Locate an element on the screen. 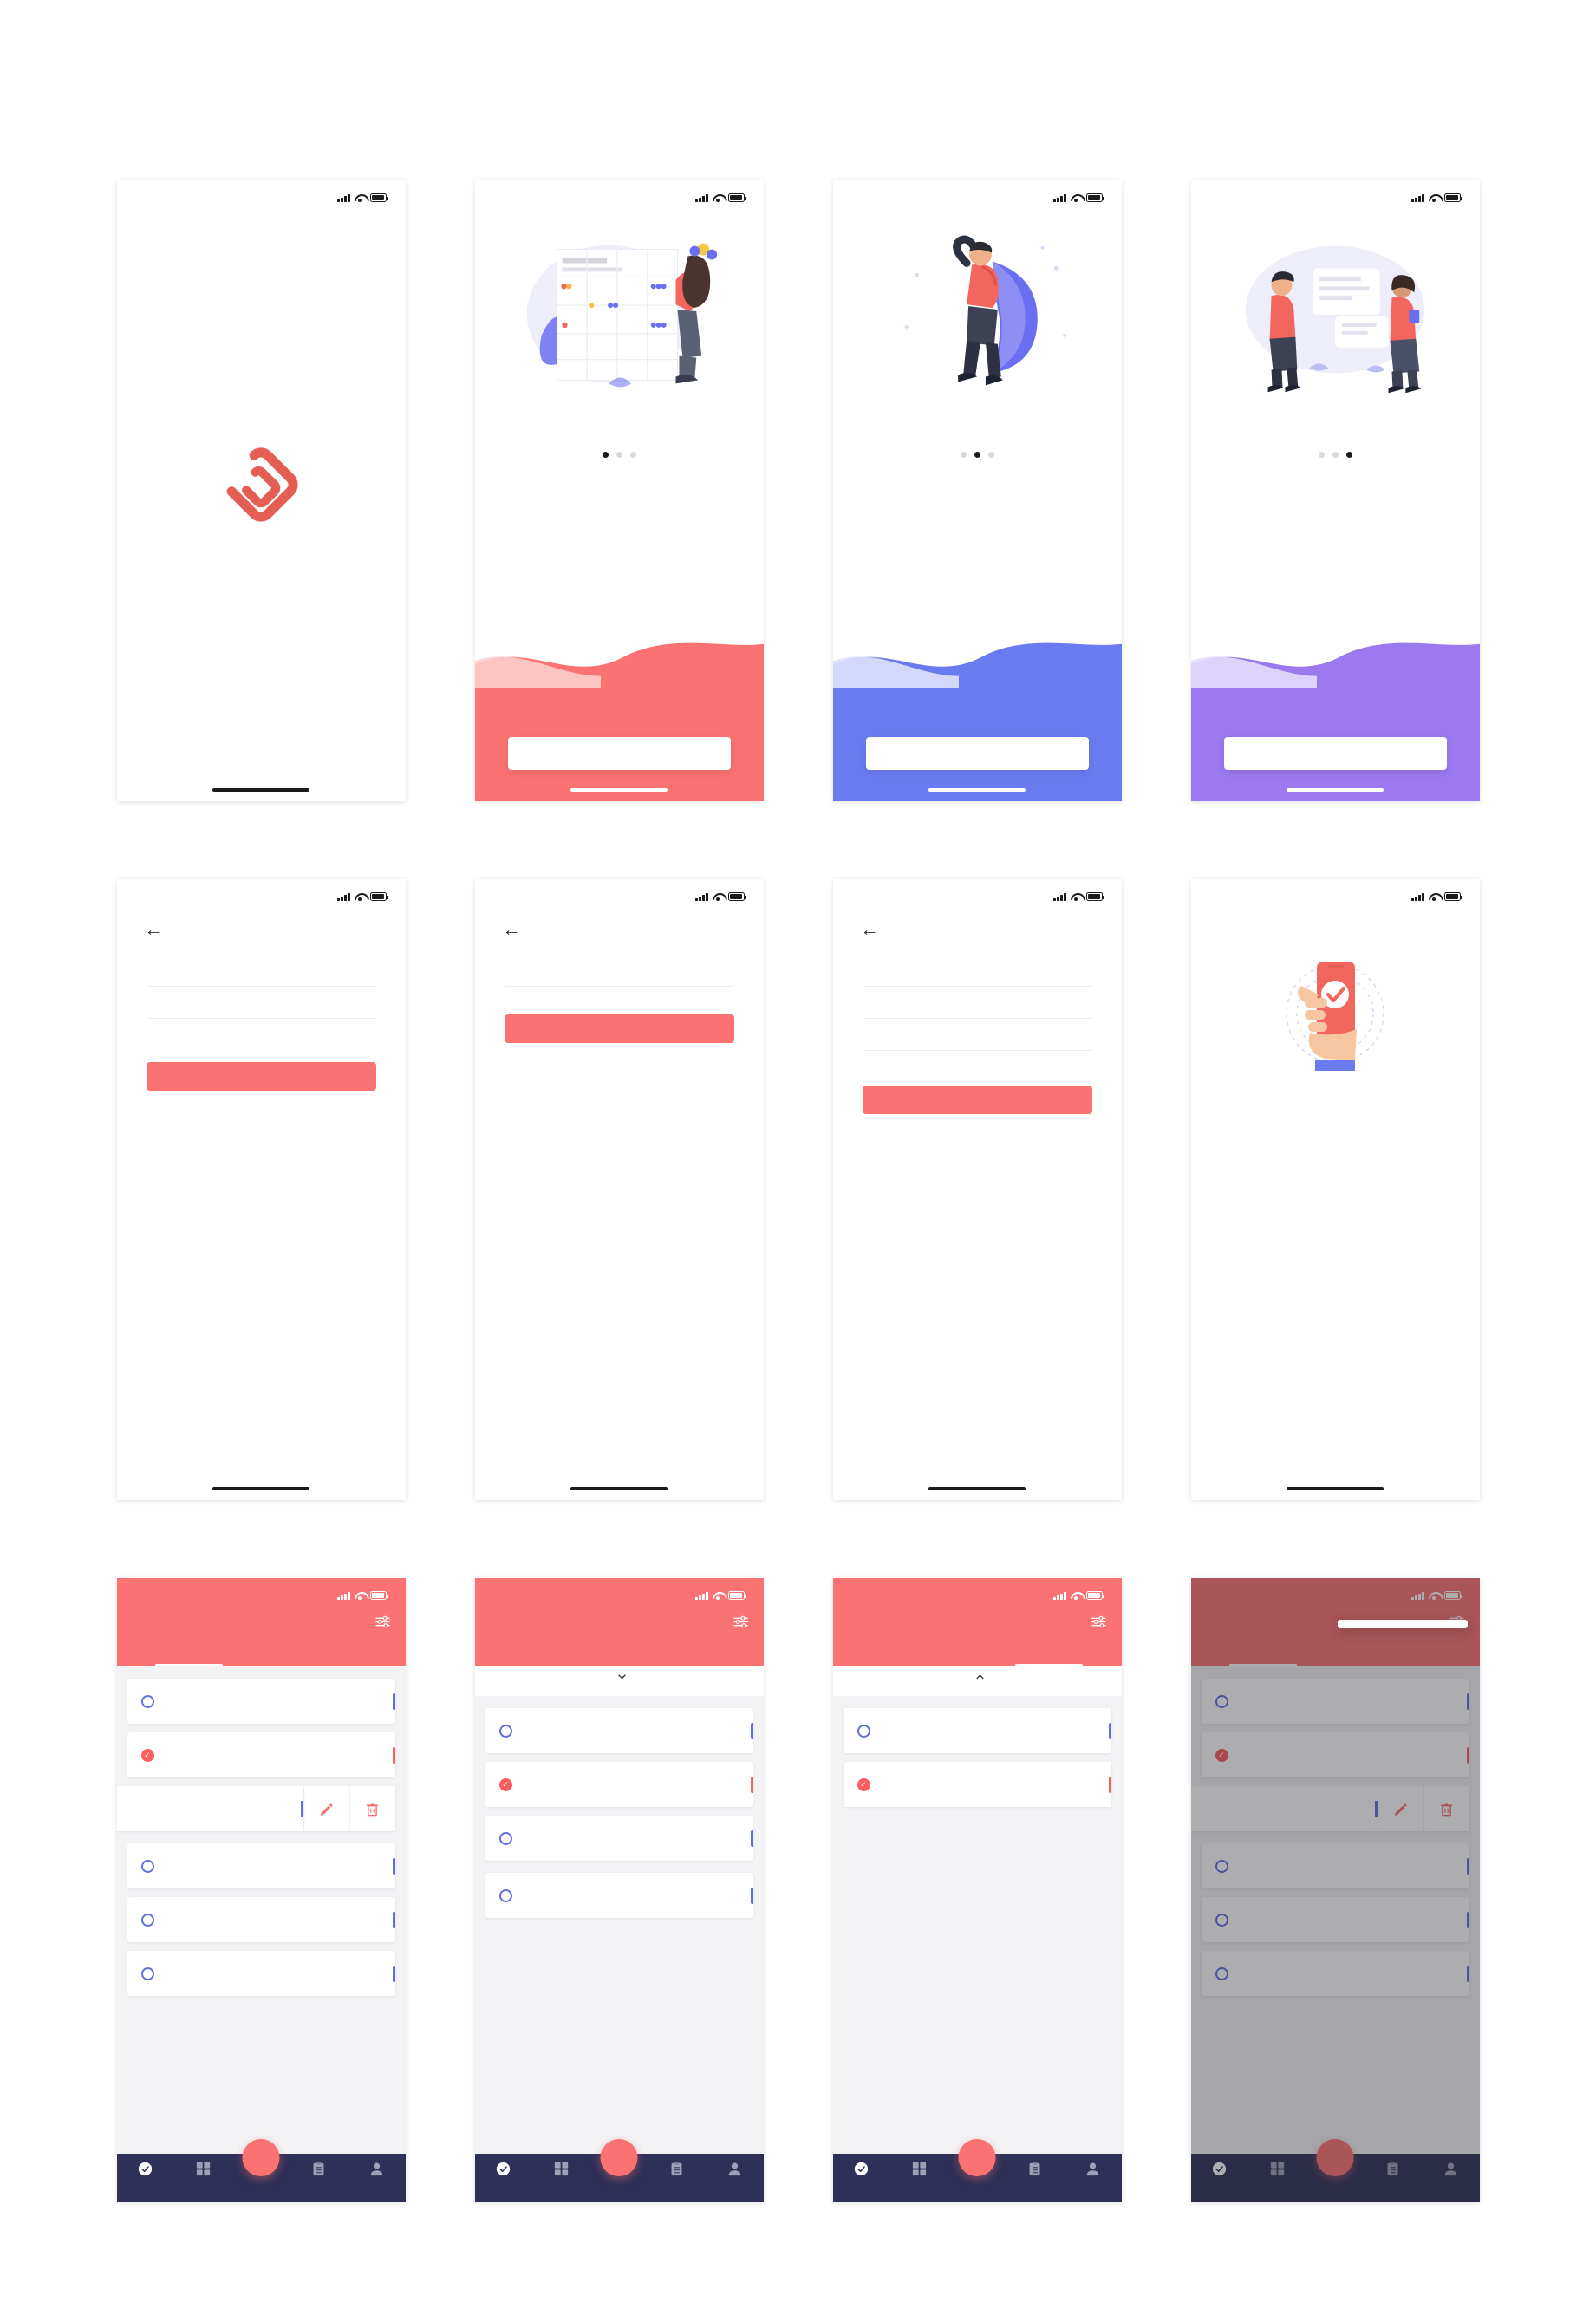  login-form: ← is located at coordinates (261, 1204).